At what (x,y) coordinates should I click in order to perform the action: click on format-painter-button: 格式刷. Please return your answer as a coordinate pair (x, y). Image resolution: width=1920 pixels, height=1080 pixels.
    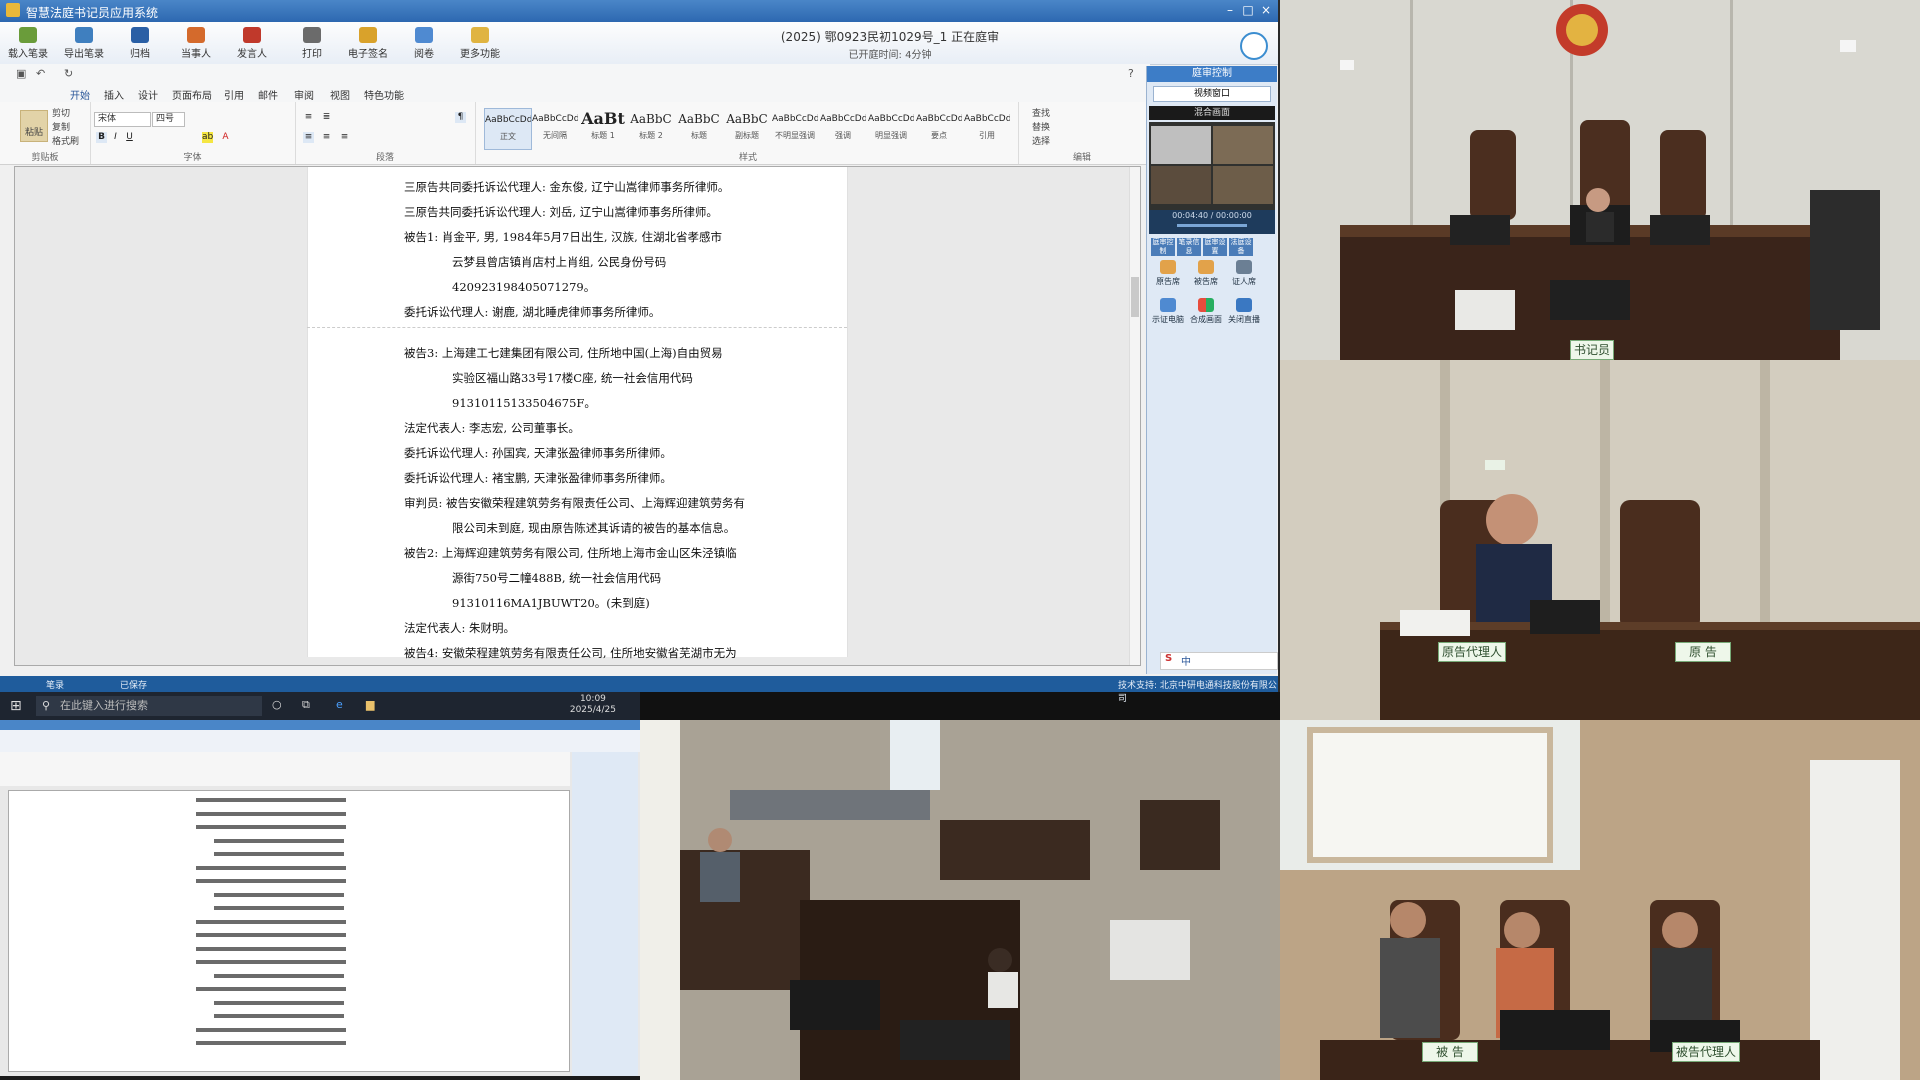
    Looking at the image, I should click on (65, 140).